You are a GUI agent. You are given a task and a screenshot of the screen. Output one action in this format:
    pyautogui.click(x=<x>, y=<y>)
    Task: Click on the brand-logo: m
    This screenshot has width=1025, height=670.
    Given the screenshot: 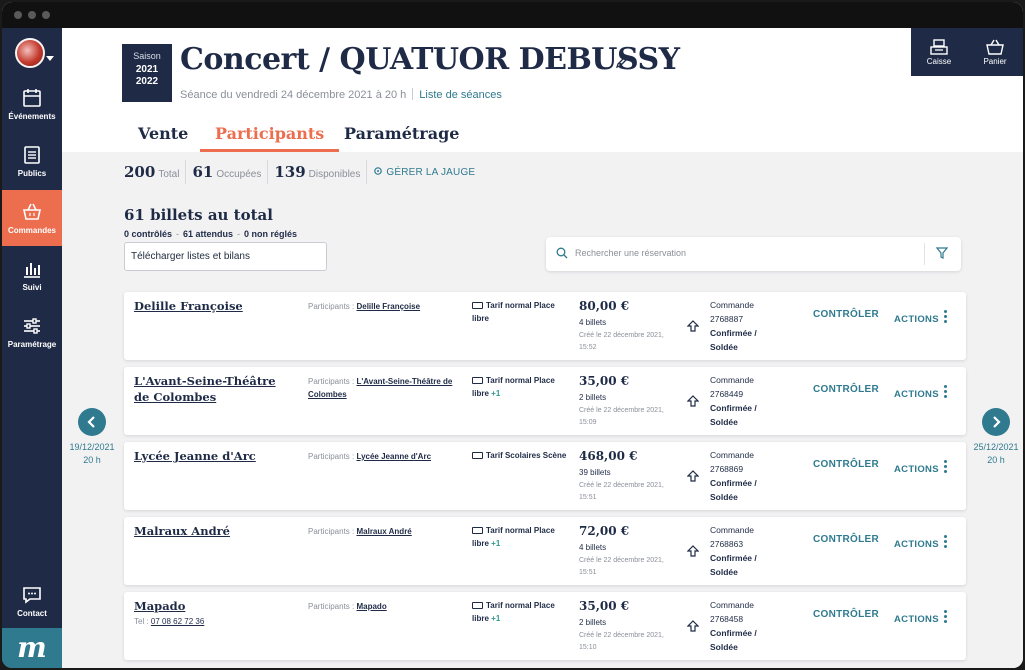 What is the action you would take?
    pyautogui.click(x=32, y=648)
    